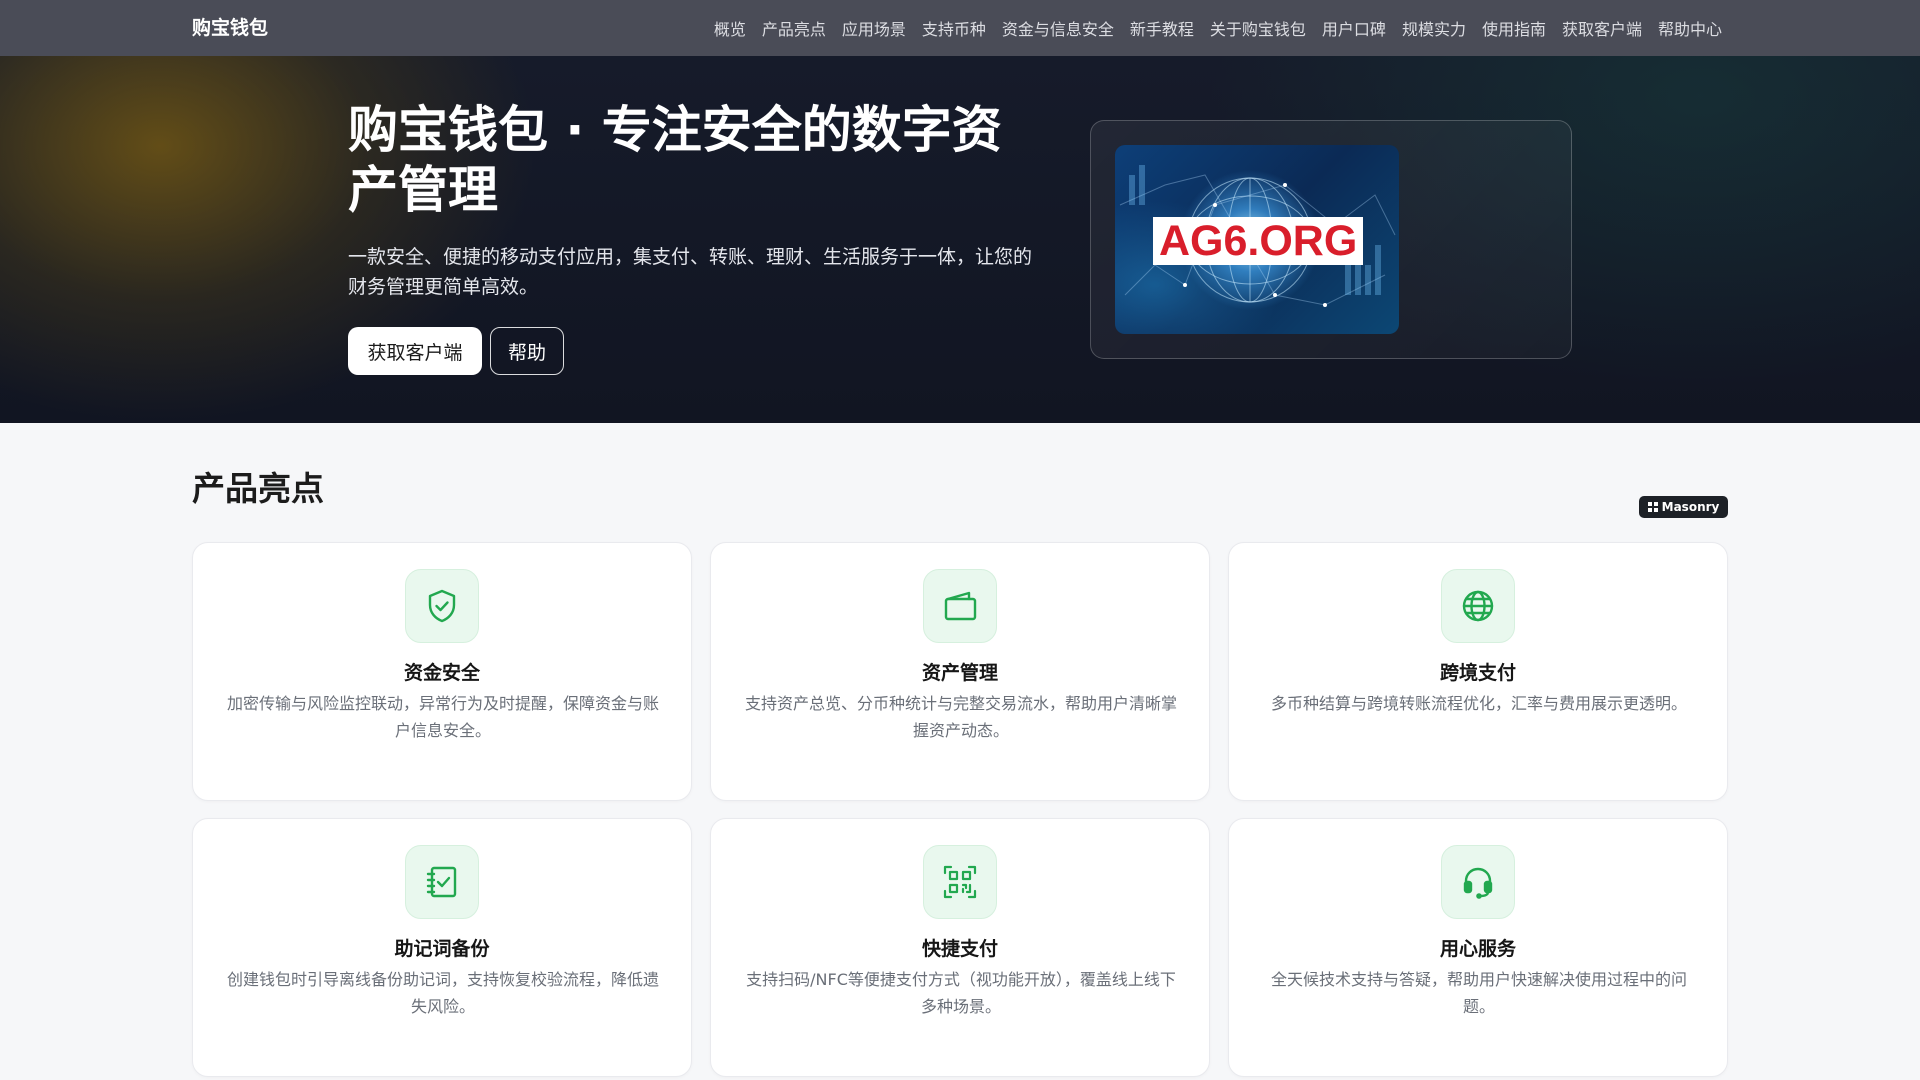 The height and width of the screenshot is (1080, 1920). I want to click on nav-link-reviews: 用户口碑, so click(1354, 28).